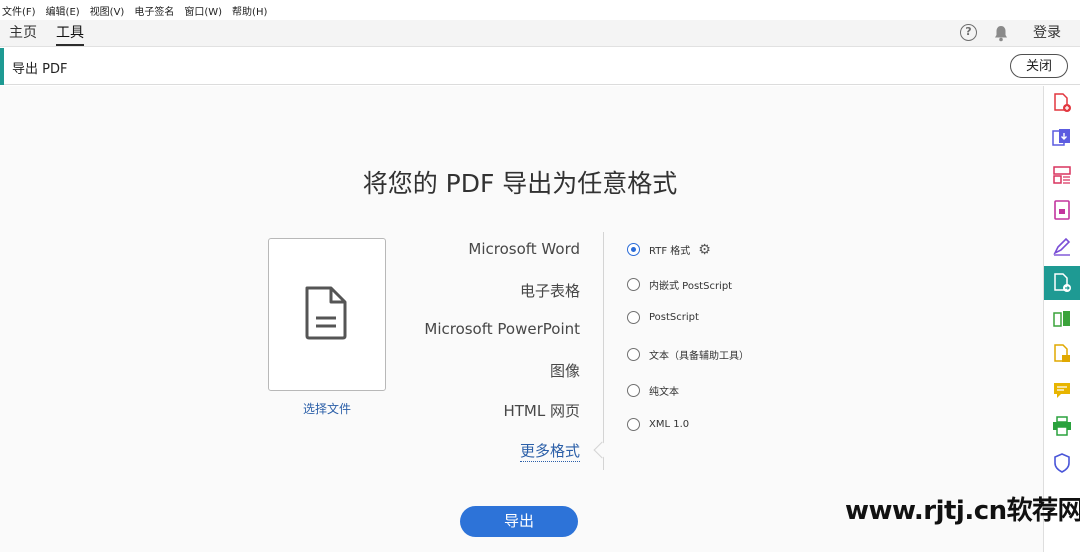 This screenshot has width=1080, height=552. I want to click on option-plain-text: 纯文本, so click(653, 390).